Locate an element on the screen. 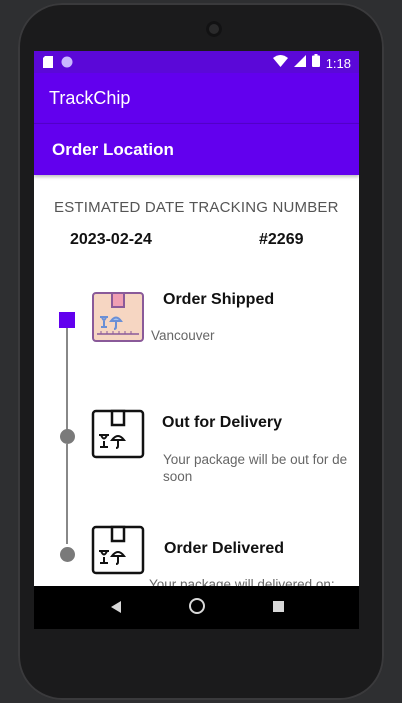 Image resolution: width=402 pixels, height=703 pixels. app-bar: TrackChip is located at coordinates (196, 98).